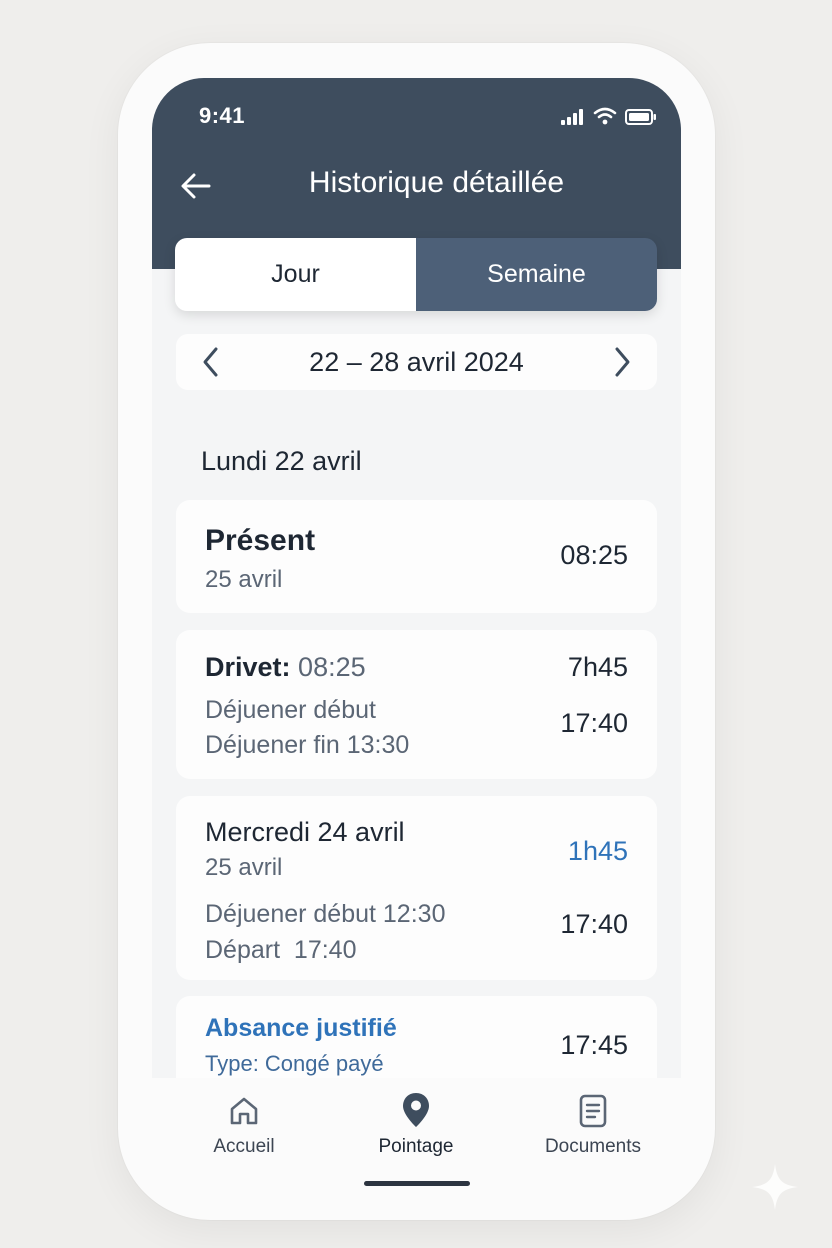 The height and width of the screenshot is (1248, 832). I want to click on date-range-label: 22 – 28 avril 2024, so click(416, 361).